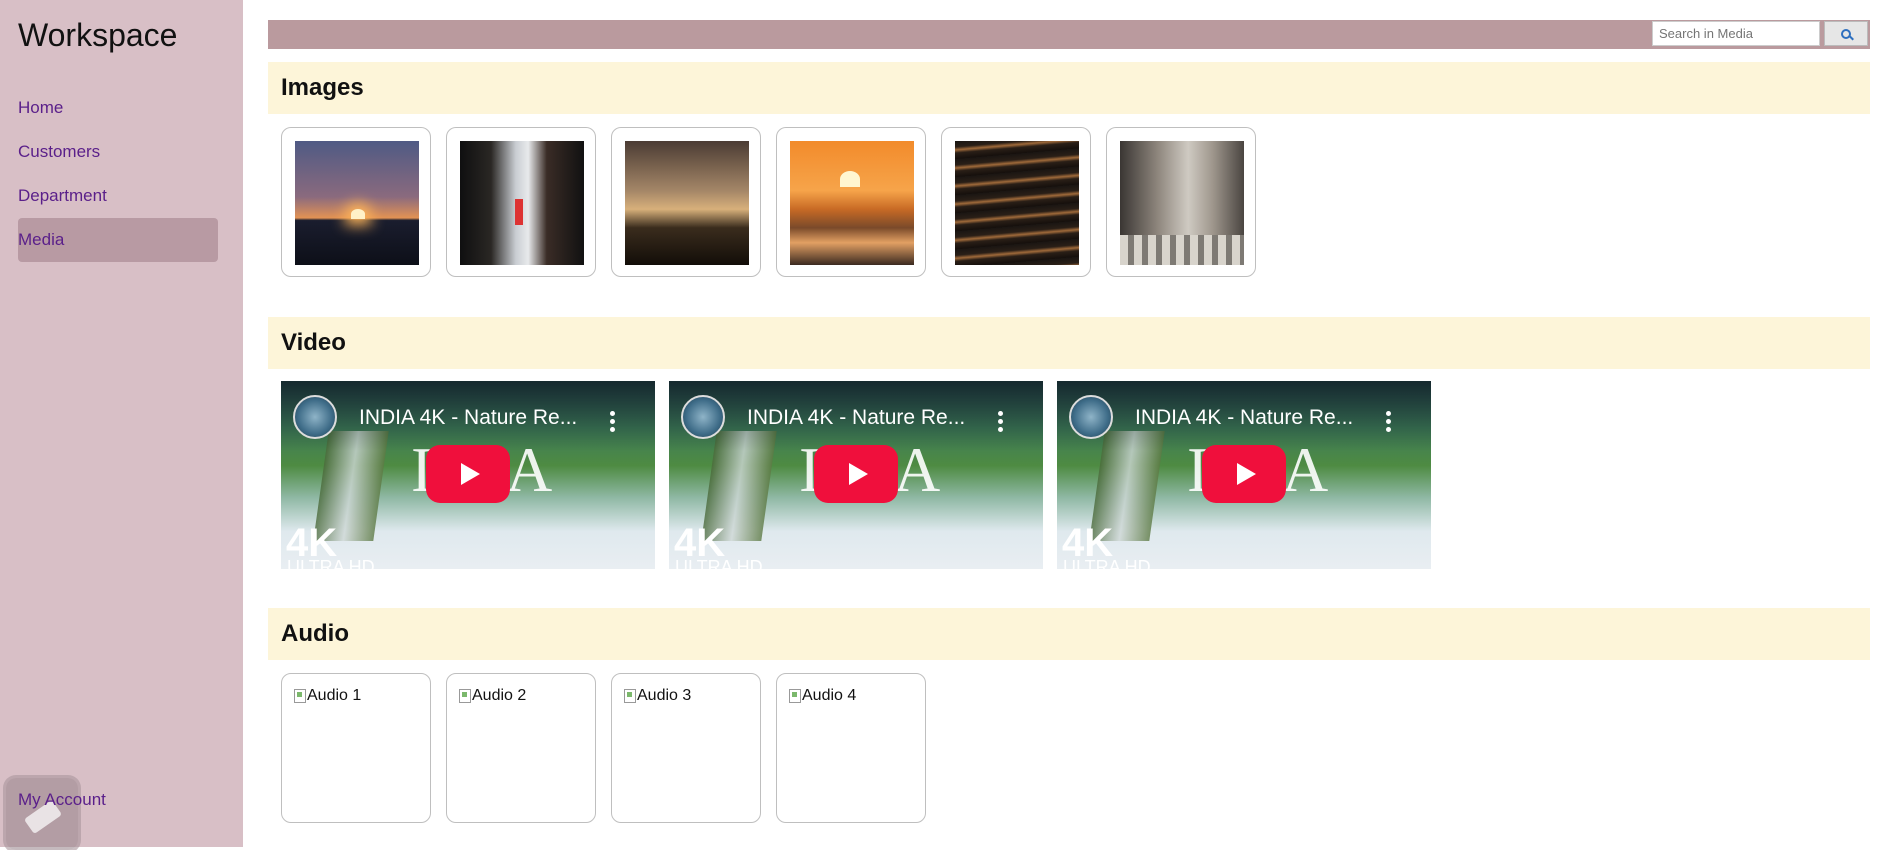  What do you see at coordinates (118, 108) in the screenshot?
I see `sidebar-item-home: Home` at bounding box center [118, 108].